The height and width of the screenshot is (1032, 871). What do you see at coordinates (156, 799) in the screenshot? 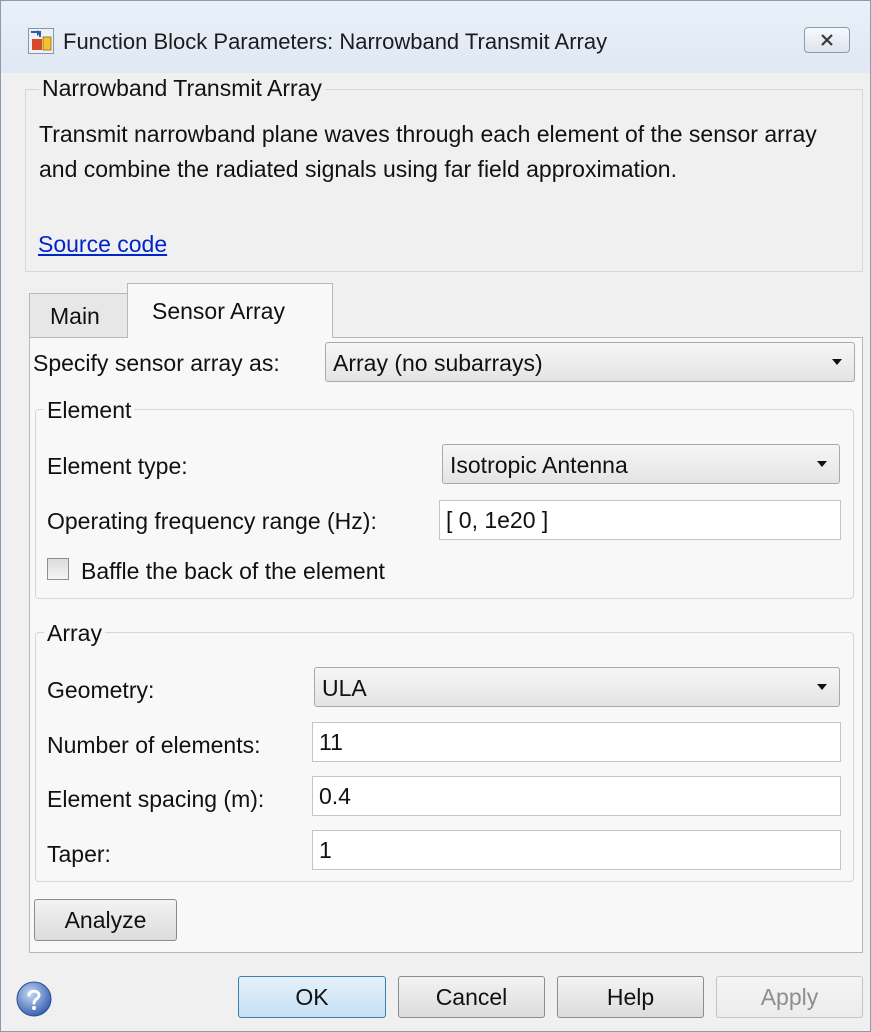
I see `element-spacing-label: Element spacing (m):` at bounding box center [156, 799].